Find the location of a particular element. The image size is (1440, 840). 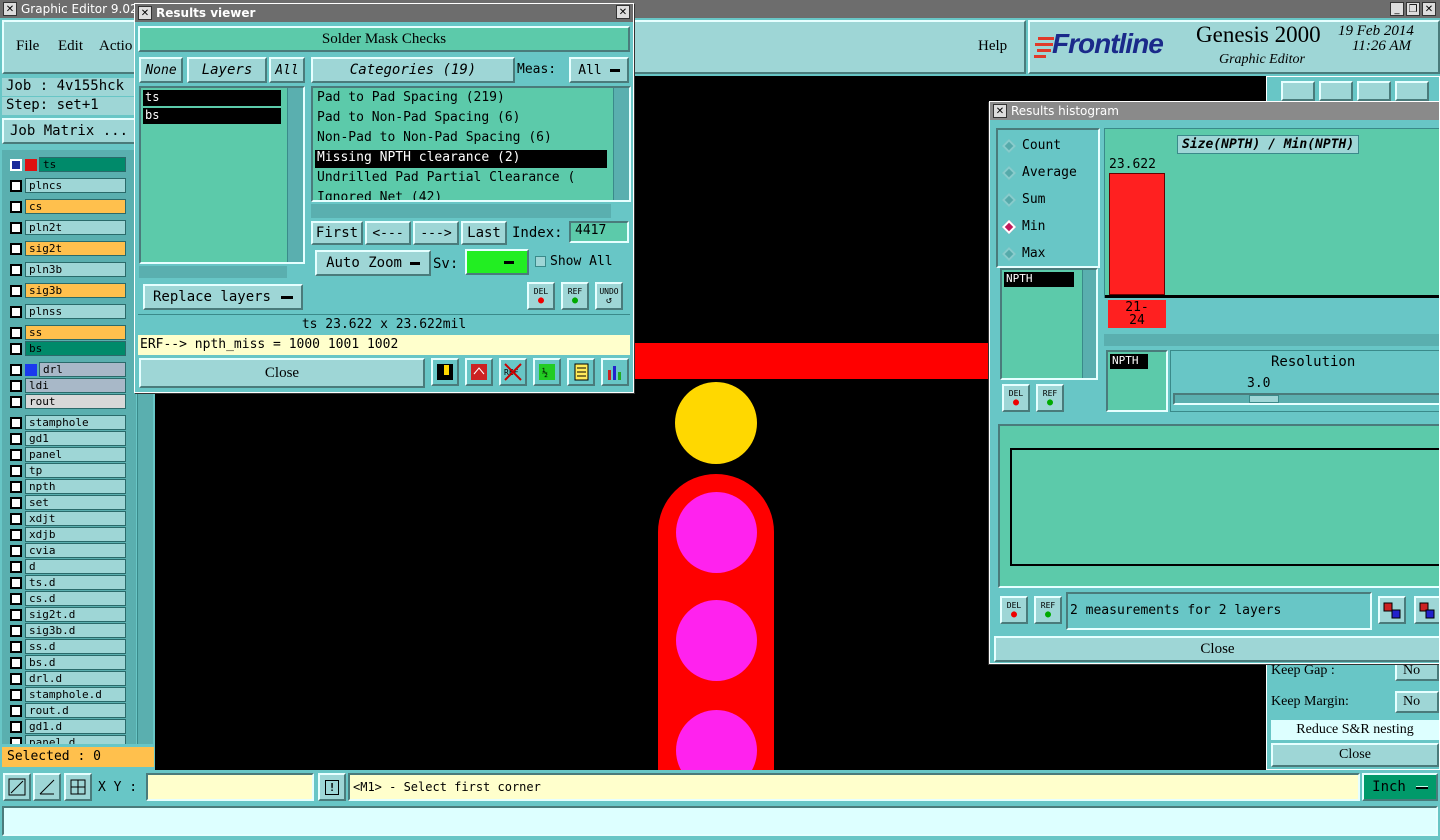

layer-row-pln3b: pln3b is located at coordinates (68, 269).